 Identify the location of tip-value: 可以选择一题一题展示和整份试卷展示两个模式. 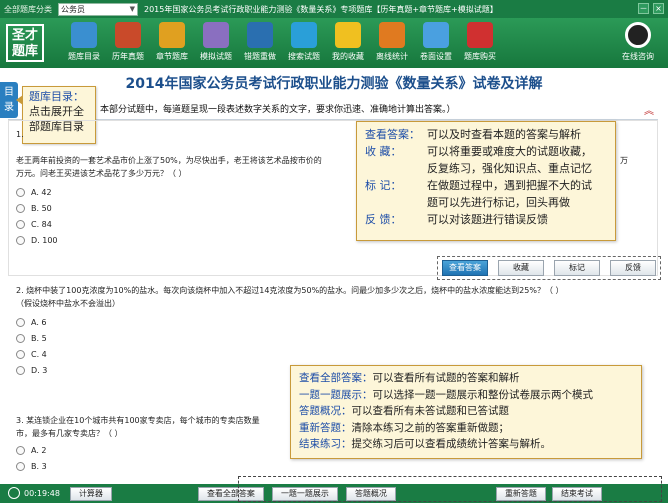
(483, 394).